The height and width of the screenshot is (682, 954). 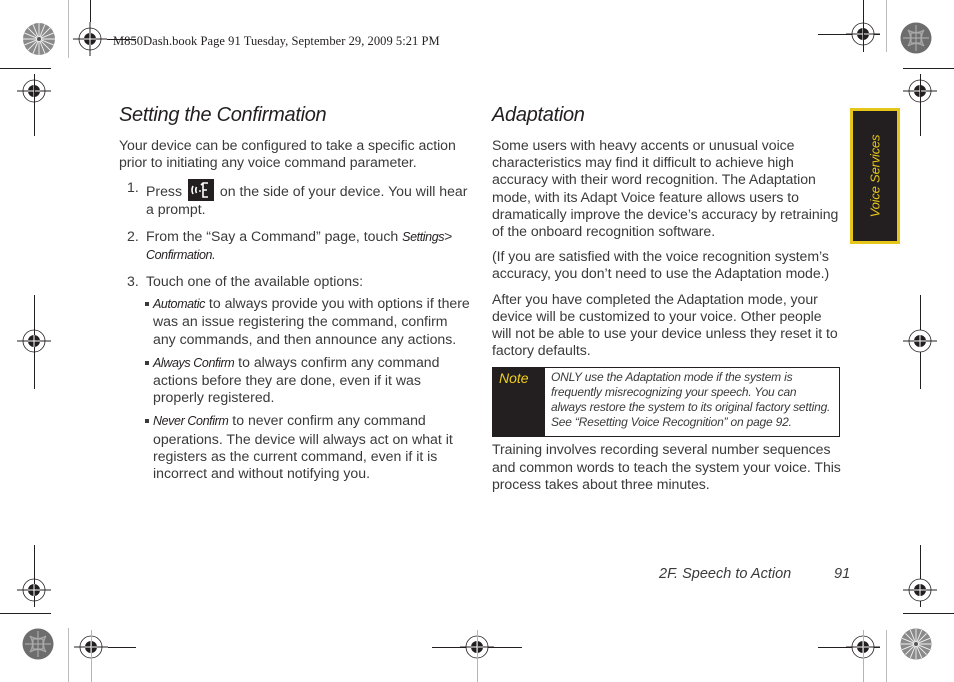 I want to click on step-text: Press, so click(x=164, y=191).